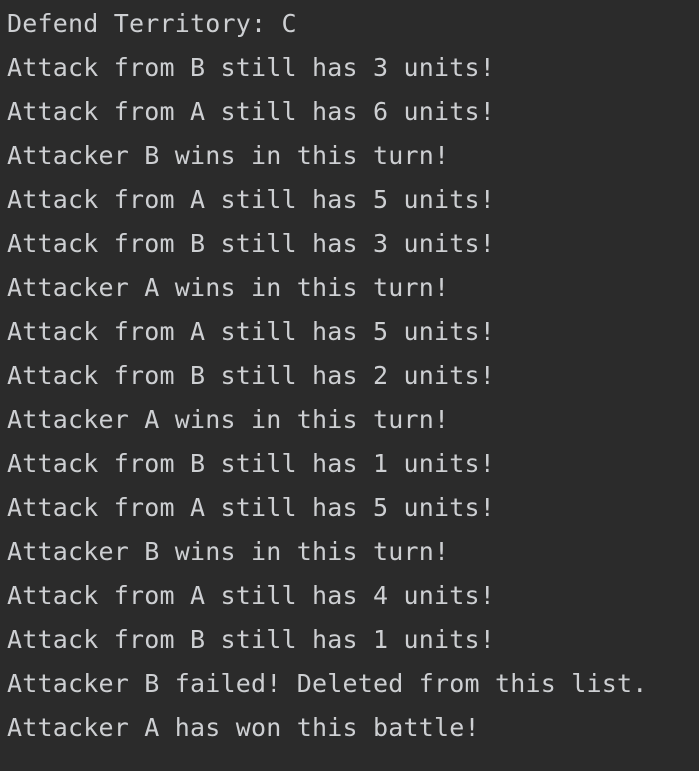 Image resolution: width=699 pixels, height=771 pixels. I want to click on console-line: Attacker A has won this battle!, so click(243, 727).